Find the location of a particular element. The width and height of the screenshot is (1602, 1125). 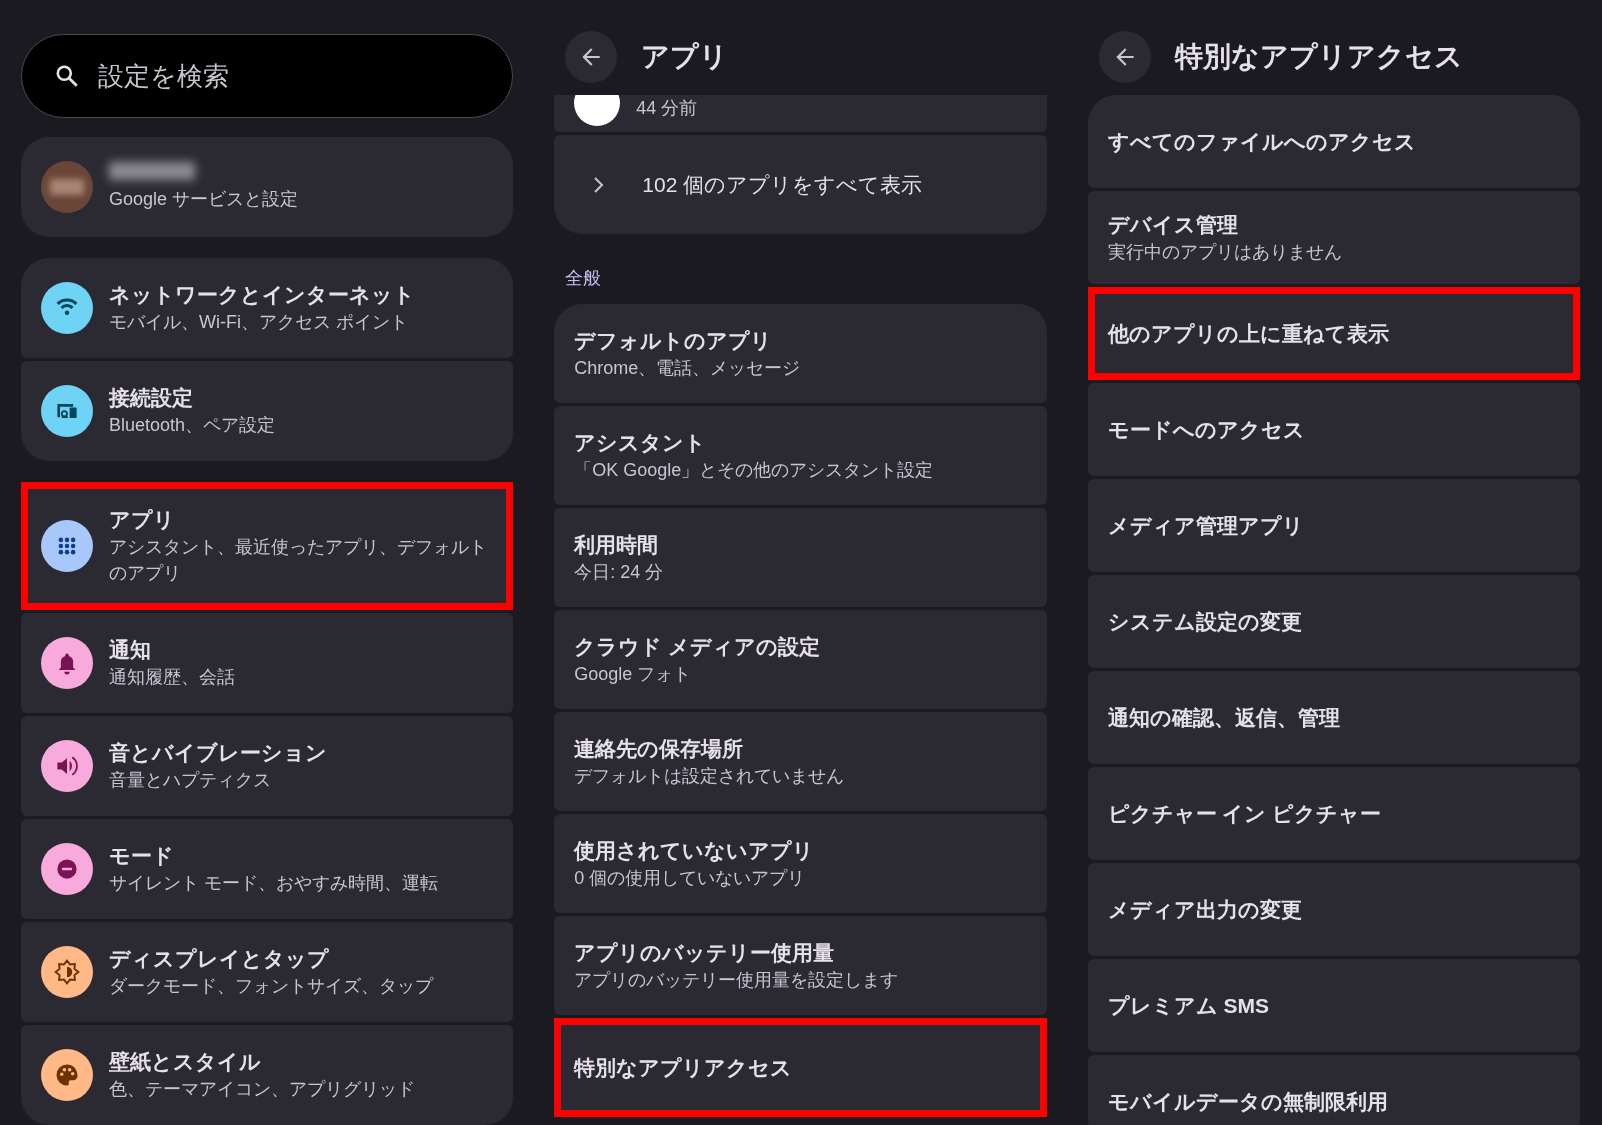

section-header: 全般 is located at coordinates (583, 278).